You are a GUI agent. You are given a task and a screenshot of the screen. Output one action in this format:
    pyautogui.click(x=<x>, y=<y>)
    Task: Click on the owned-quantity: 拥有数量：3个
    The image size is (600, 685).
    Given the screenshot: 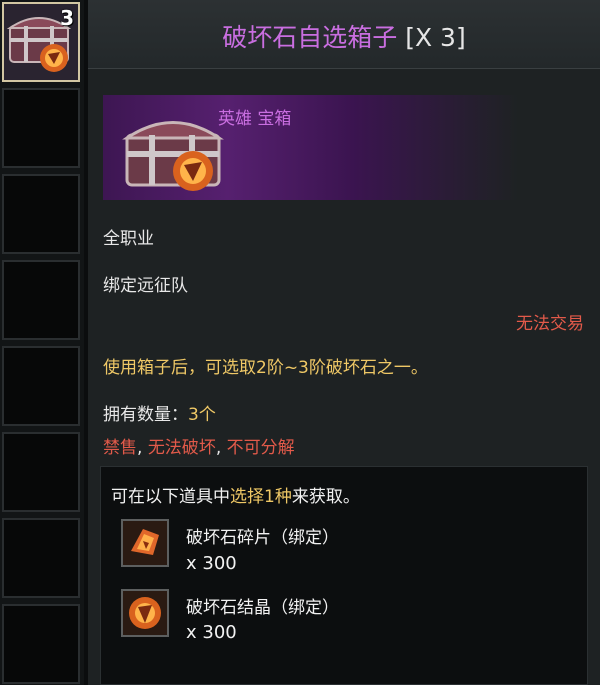 What is the action you would take?
    pyautogui.click(x=159, y=412)
    